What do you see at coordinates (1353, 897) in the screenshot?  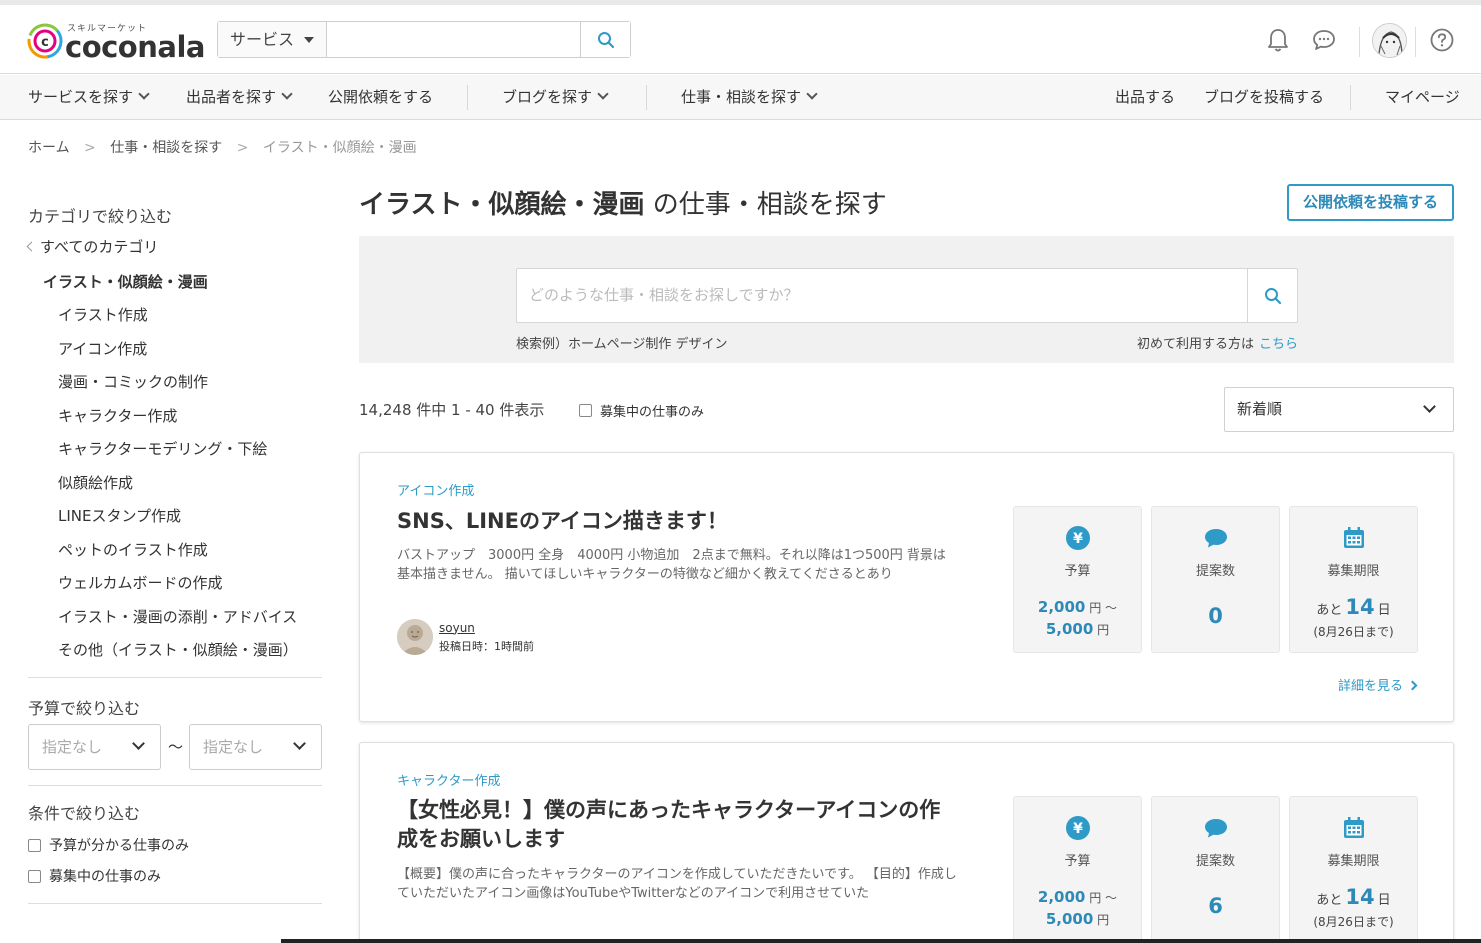 I see `days-left: あと 14 日` at bounding box center [1353, 897].